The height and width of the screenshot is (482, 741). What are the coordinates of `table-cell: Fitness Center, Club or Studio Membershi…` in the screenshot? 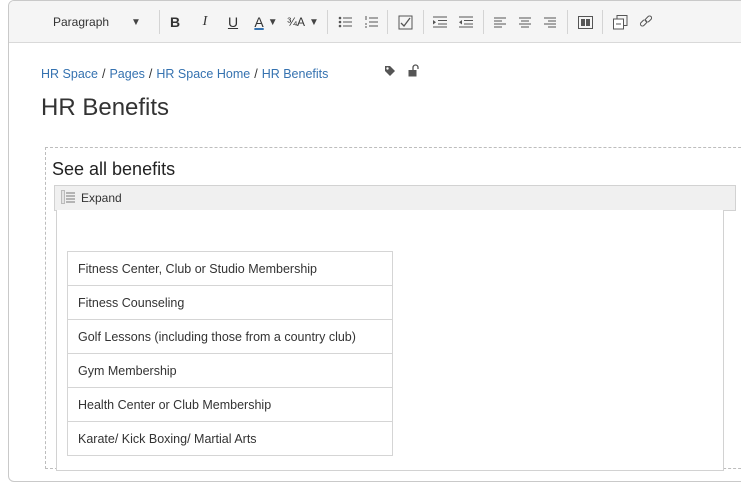 It's located at (230, 268).